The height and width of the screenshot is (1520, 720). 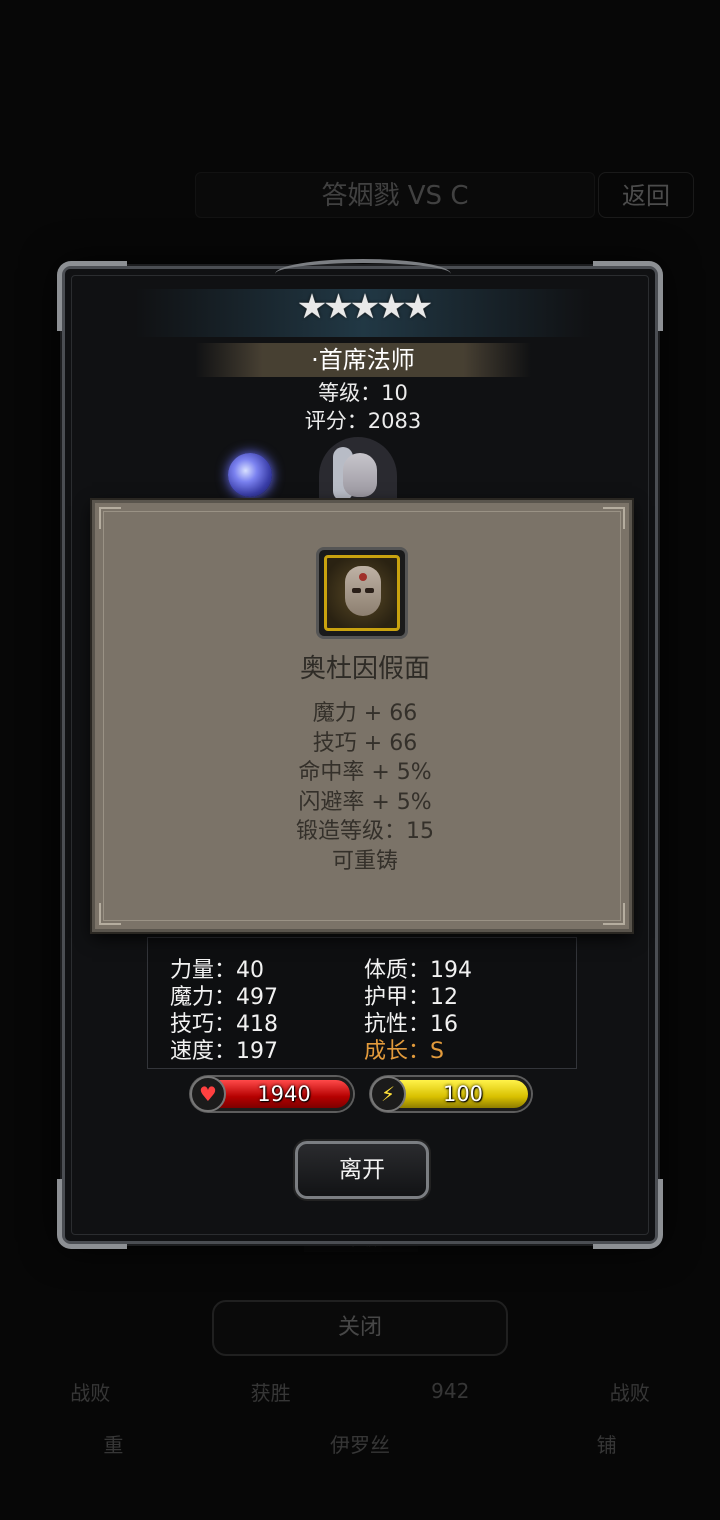 I want to click on hp-bar: ♥ 1940, so click(x=271, y=1094).